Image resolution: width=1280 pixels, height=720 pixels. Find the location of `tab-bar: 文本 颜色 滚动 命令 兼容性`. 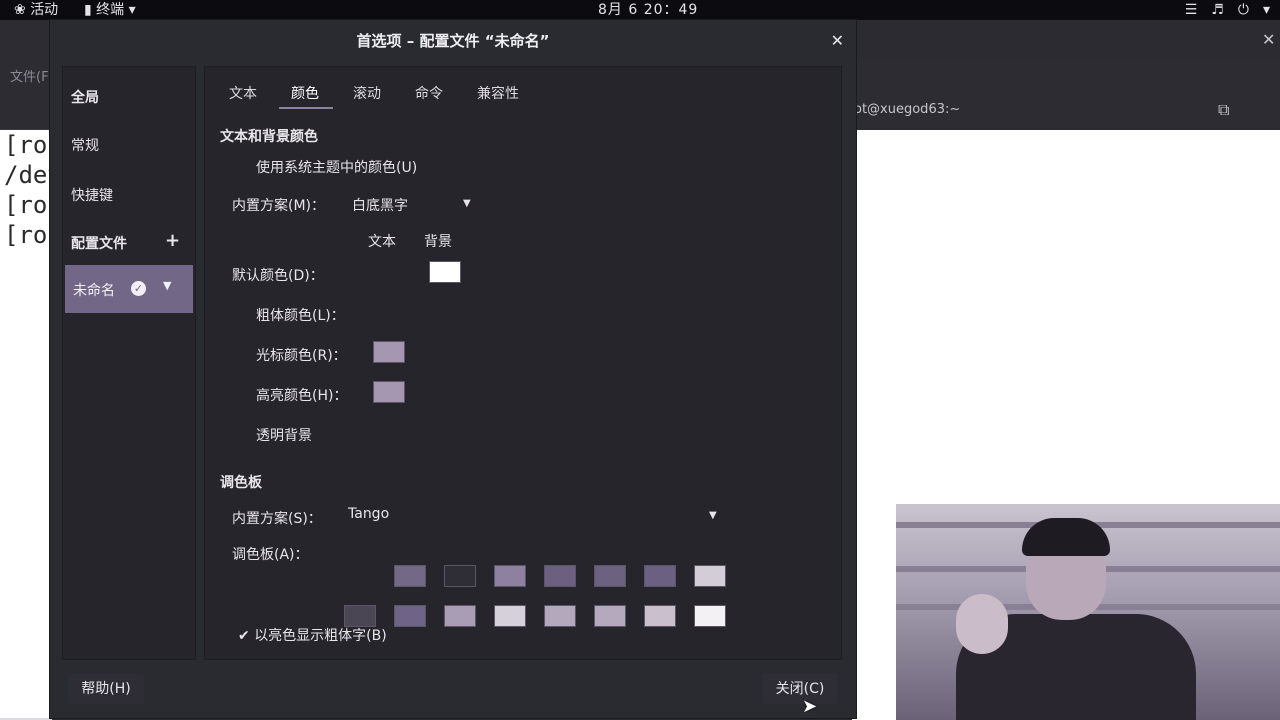

tab-bar: 文本 颜色 滚动 命令 兼容性 is located at coordinates (523, 88).